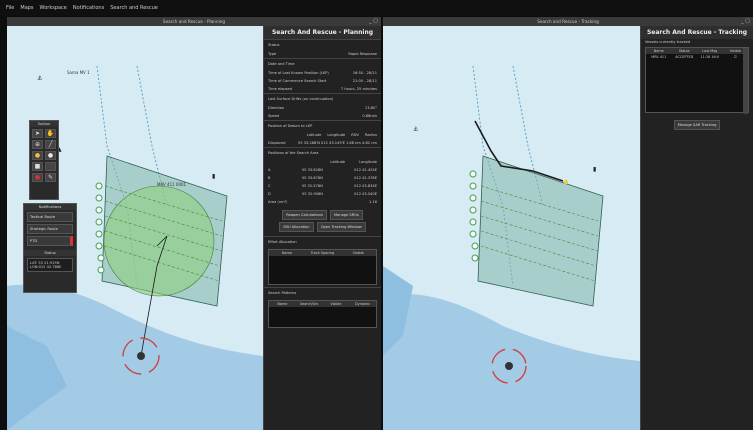  Describe the element at coordinates (322, 314) in the screenshot. I see `patterns-table: Name Search/Srv Visible Dynamic` at that location.